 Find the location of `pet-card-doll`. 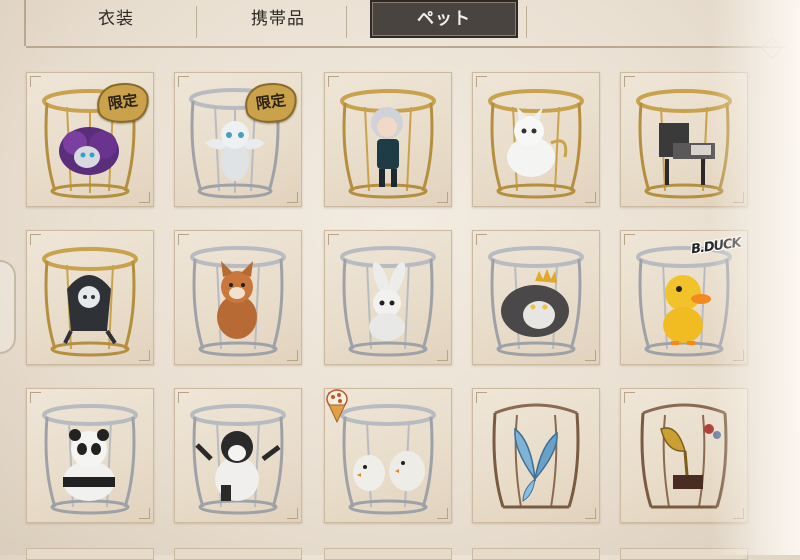

pet-card-doll is located at coordinates (388, 139).